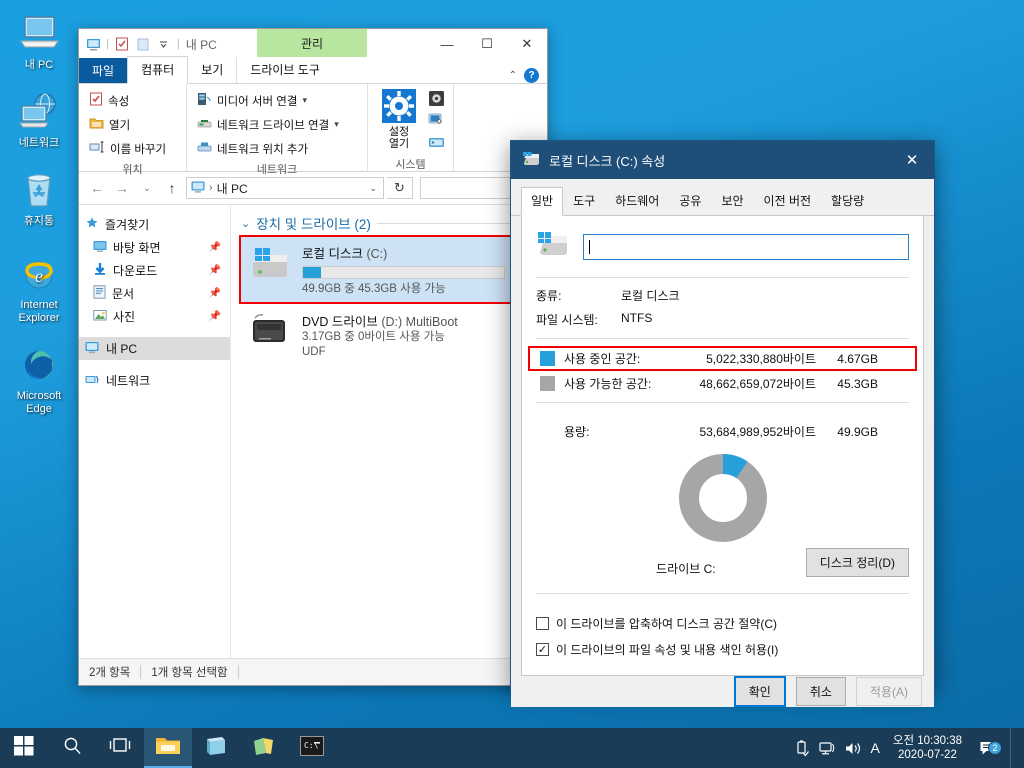 This screenshot has width=1024, height=768. What do you see at coordinates (542, 649) in the screenshot?
I see `allow-indexing-checkbox: ✓` at bounding box center [542, 649].